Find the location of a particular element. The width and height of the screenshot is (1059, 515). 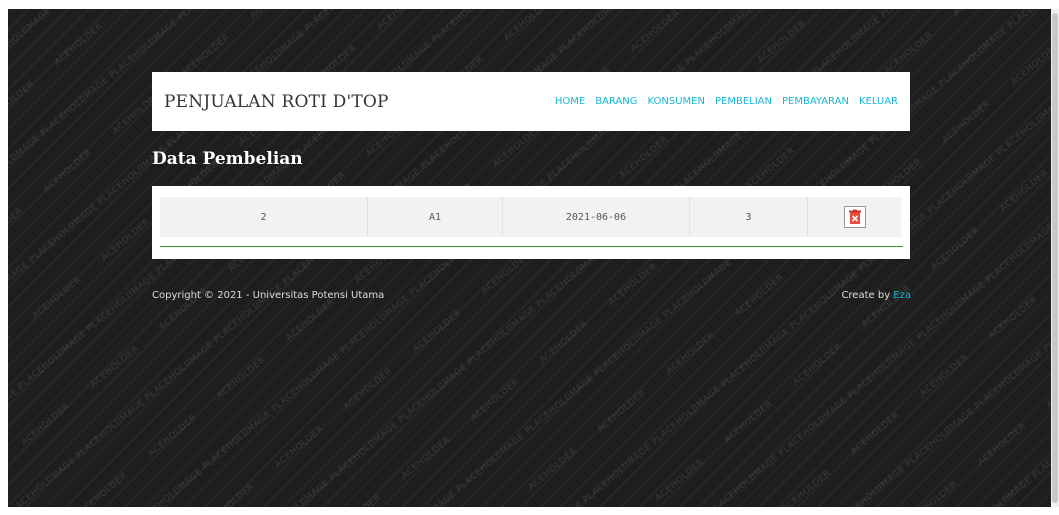

site-title: PENJUALAN ROTI D'TOP is located at coordinates (276, 102).